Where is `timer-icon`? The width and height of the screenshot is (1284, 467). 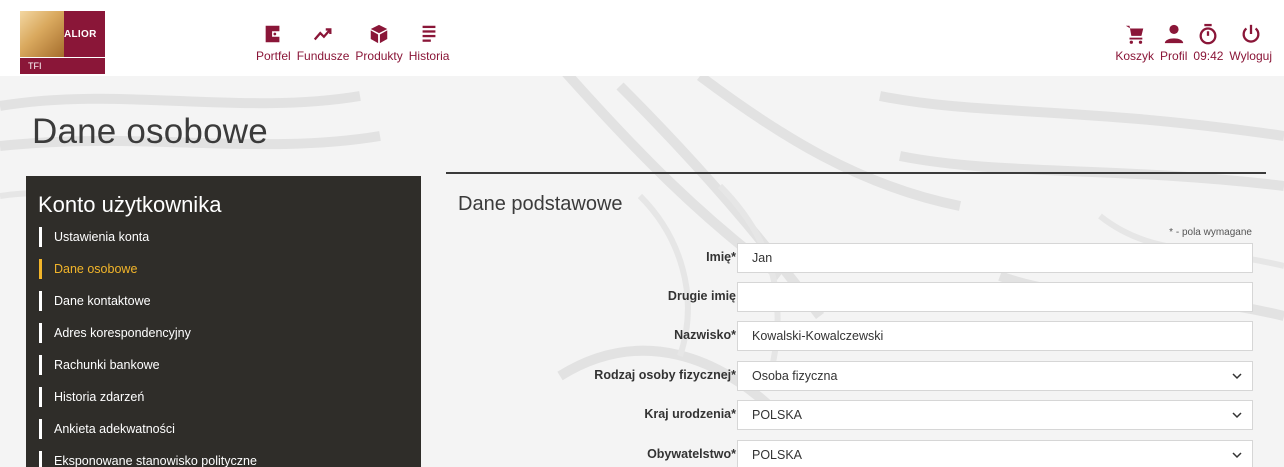 timer-icon is located at coordinates (1208, 34).